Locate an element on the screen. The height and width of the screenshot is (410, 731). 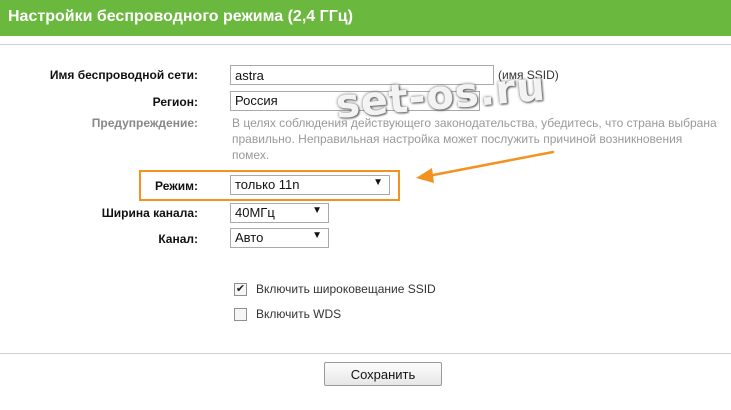
annotation-arrow-head is located at coordinates (425, 175).